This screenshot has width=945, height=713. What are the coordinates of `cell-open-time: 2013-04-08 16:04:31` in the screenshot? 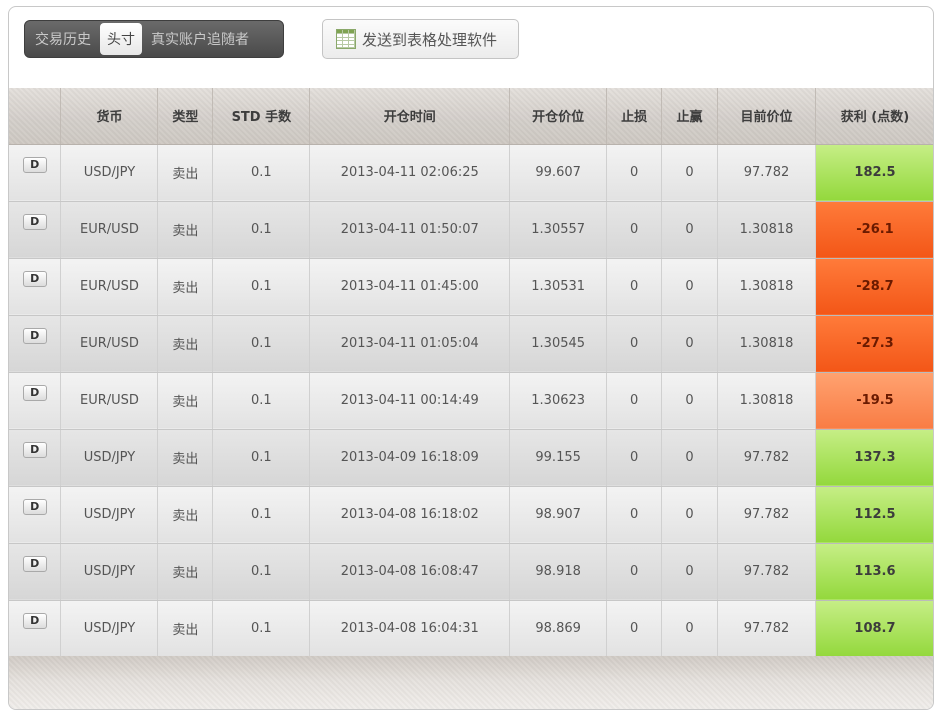 It's located at (410, 629).